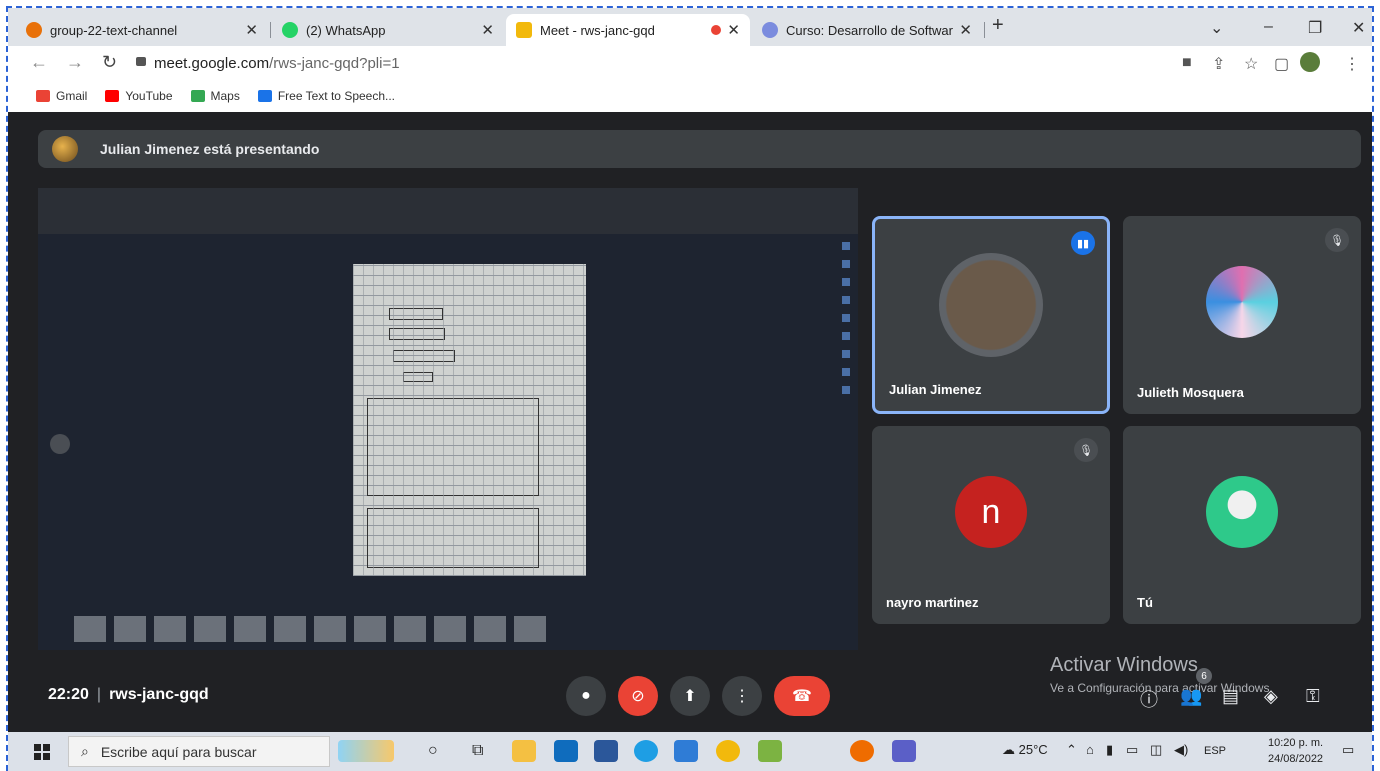 This screenshot has width=1380, height=771. Describe the element at coordinates (178, 751) in the screenshot. I see `search-placeholder: Escribe aquí para buscar` at that location.